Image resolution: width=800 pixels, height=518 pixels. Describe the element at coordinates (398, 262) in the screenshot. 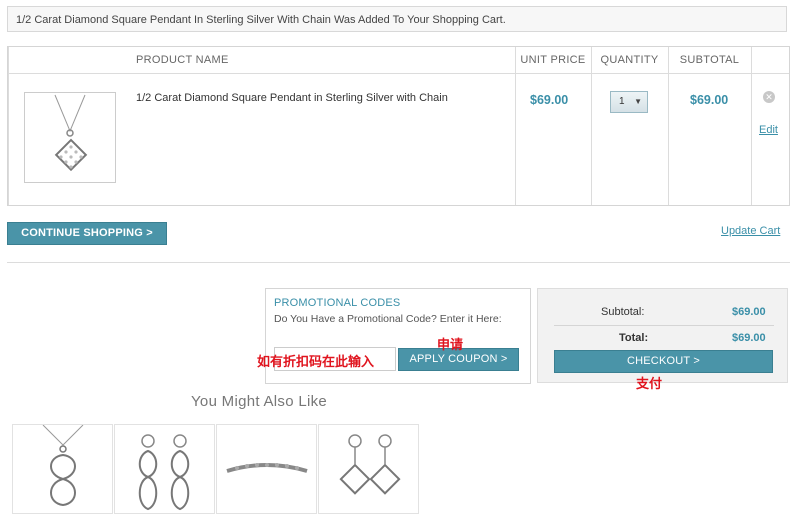

I see `section-divider` at that location.